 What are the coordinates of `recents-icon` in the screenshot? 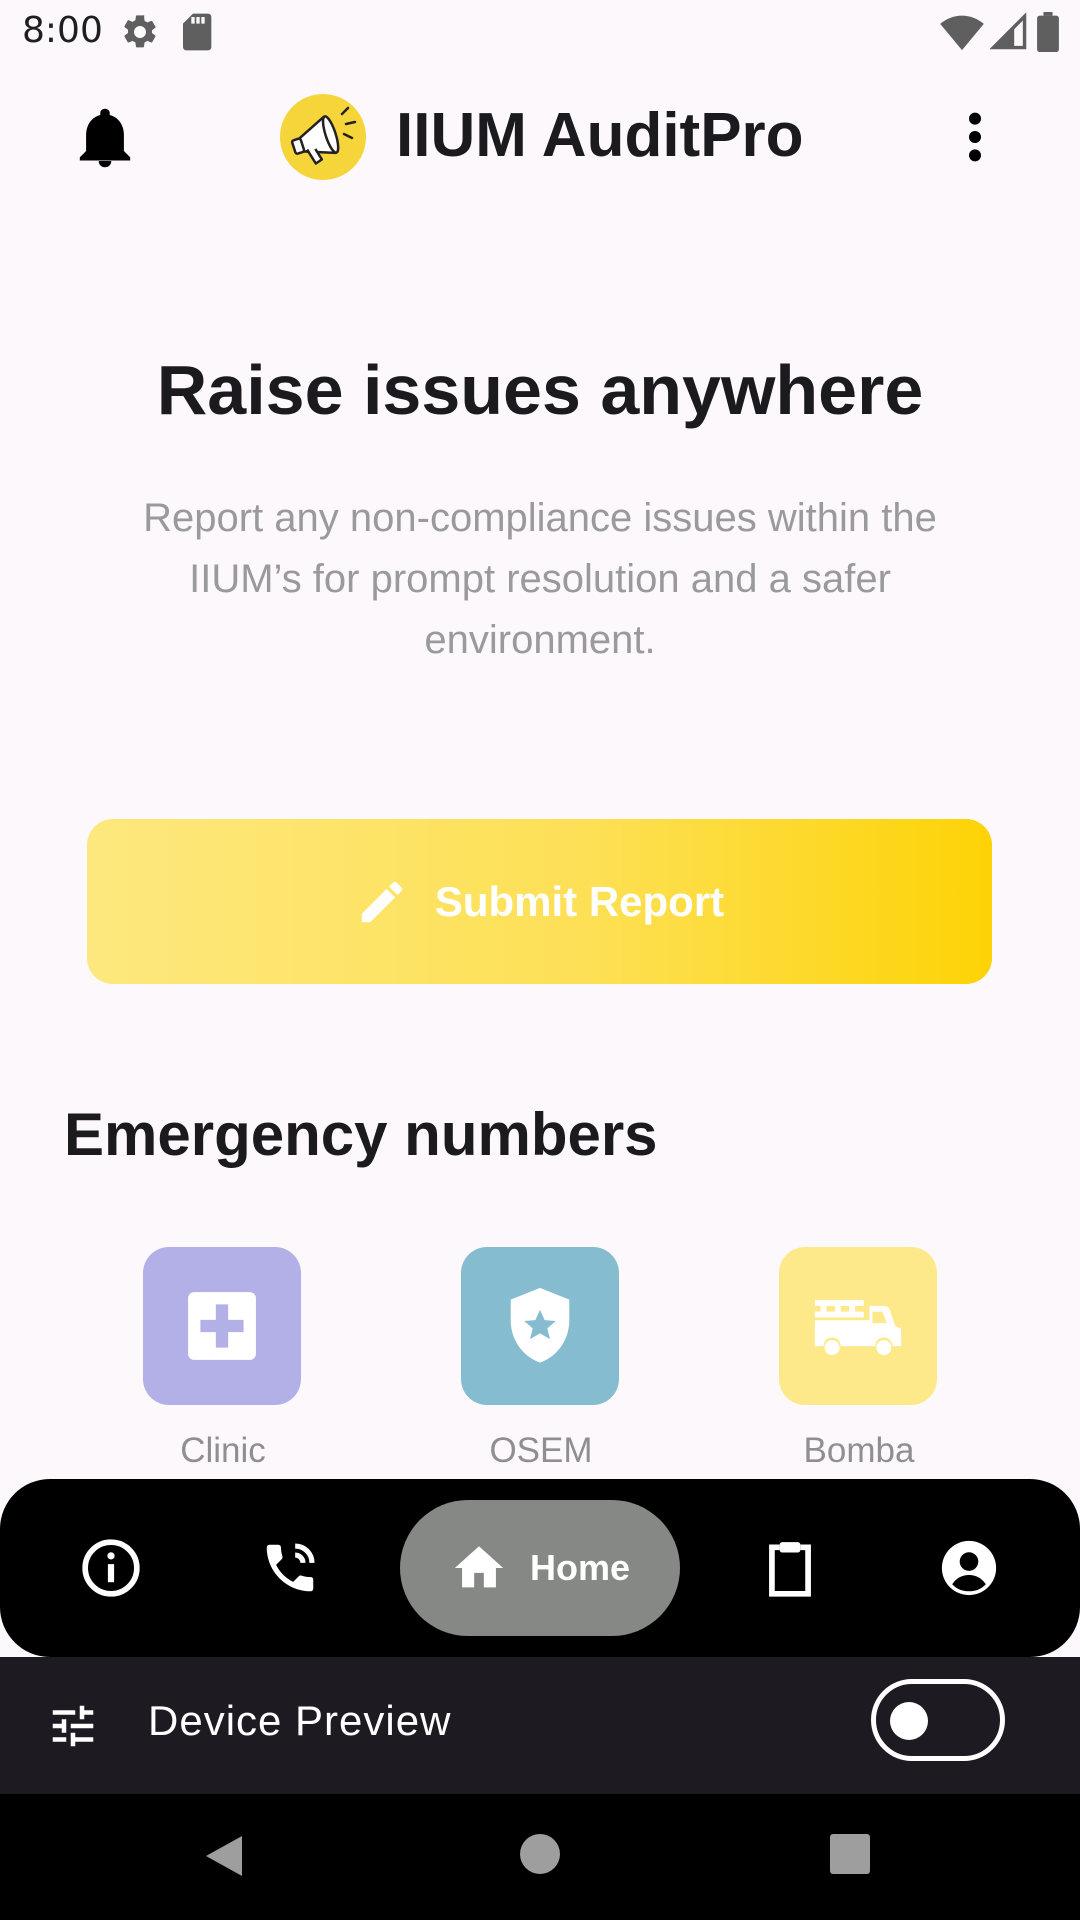 It's located at (850, 1854).